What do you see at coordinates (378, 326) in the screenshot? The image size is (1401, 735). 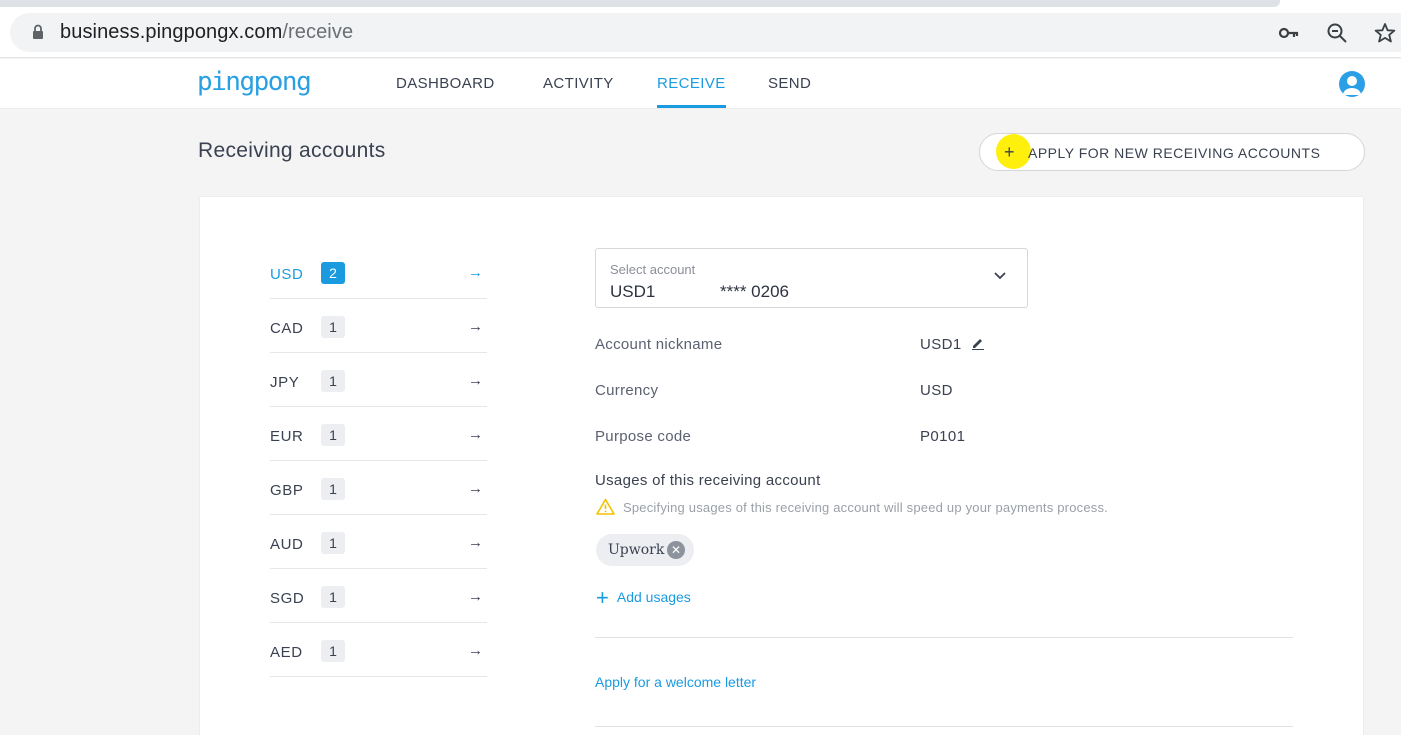 I see `currency-item-cad: CAD 1 →` at bounding box center [378, 326].